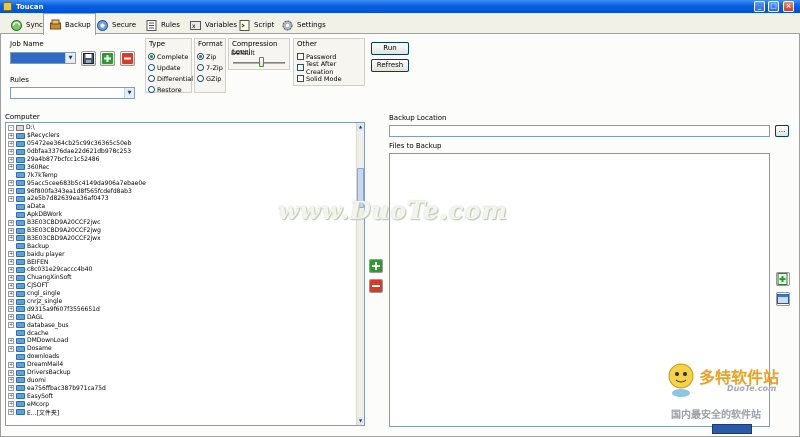 This screenshot has height=437, width=800. I want to click on tree-row: + DAGL, so click(186, 317).